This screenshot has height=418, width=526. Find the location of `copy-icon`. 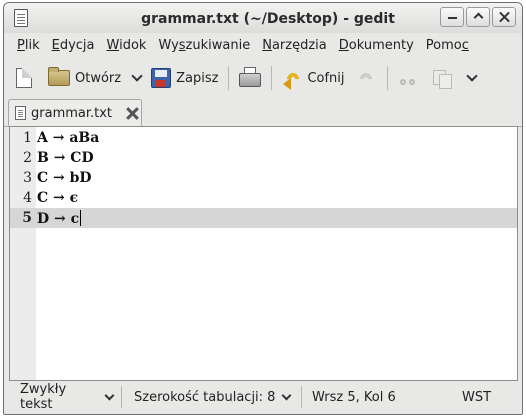

copy-icon is located at coordinates (442, 78).